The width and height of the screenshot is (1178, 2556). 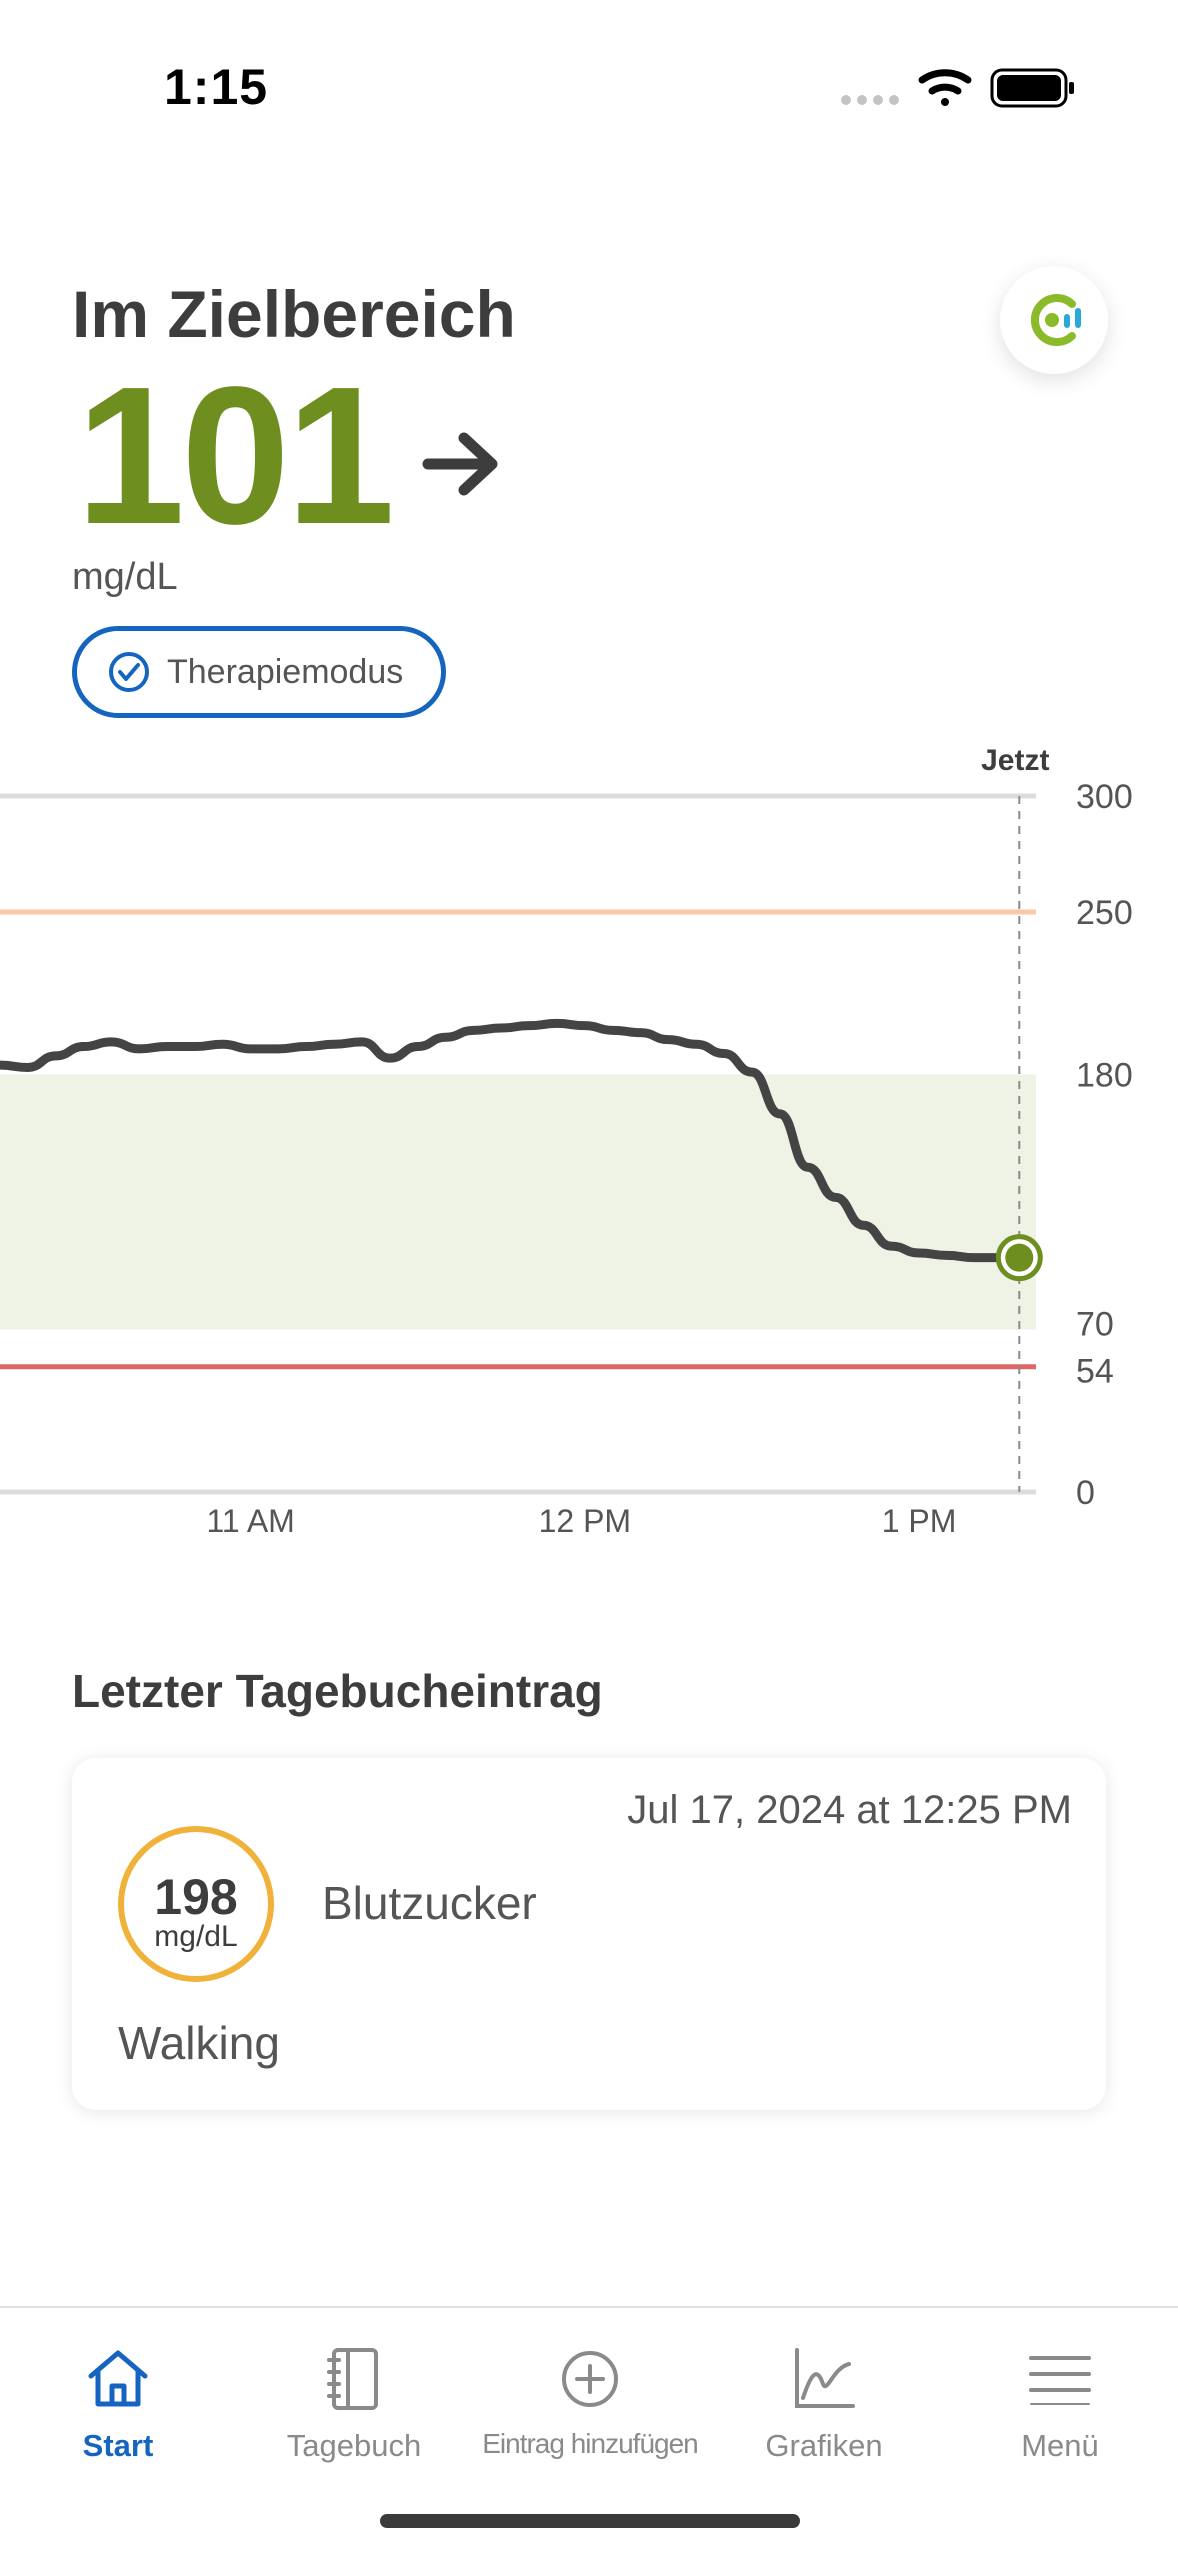 What do you see at coordinates (590, 2379) in the screenshot?
I see `add-circle-icon` at bounding box center [590, 2379].